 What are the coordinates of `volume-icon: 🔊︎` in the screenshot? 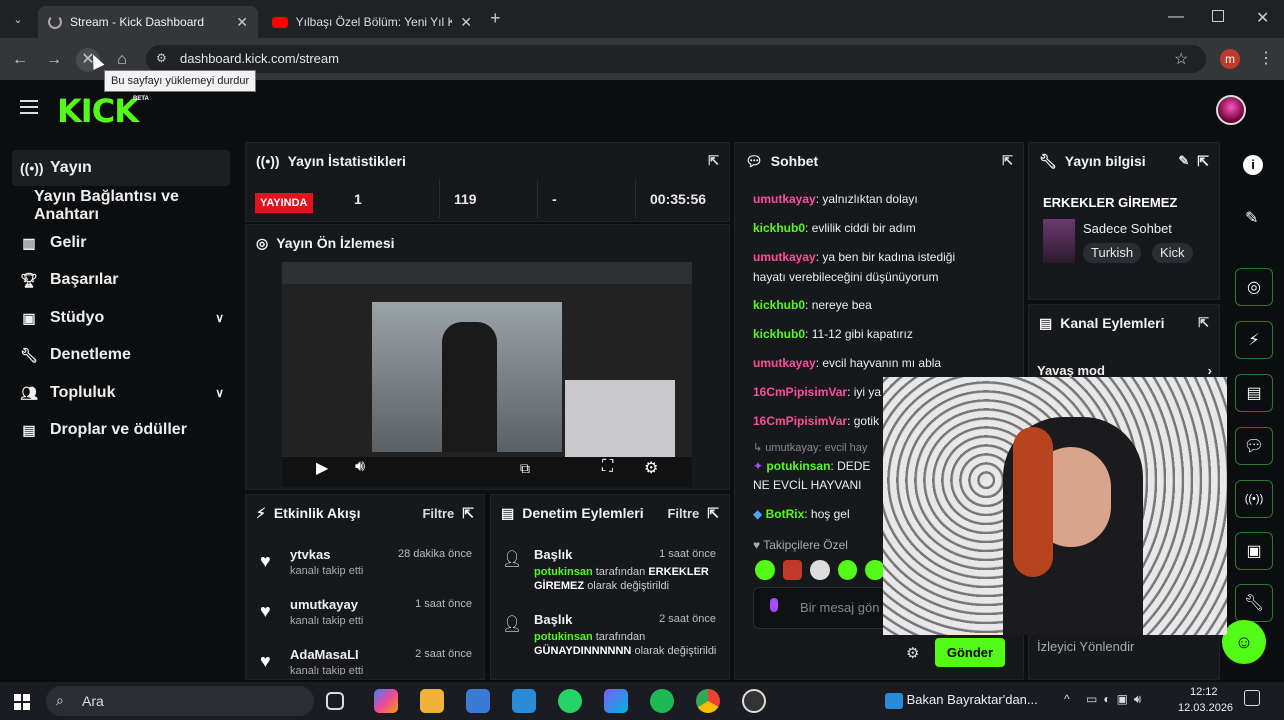 It's located at (360, 467).